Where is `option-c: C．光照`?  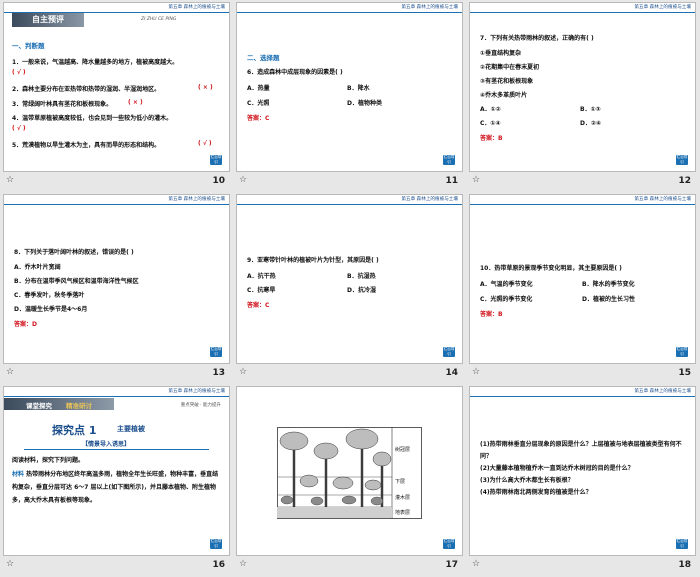 option-c: C．光照 is located at coordinates (258, 103).